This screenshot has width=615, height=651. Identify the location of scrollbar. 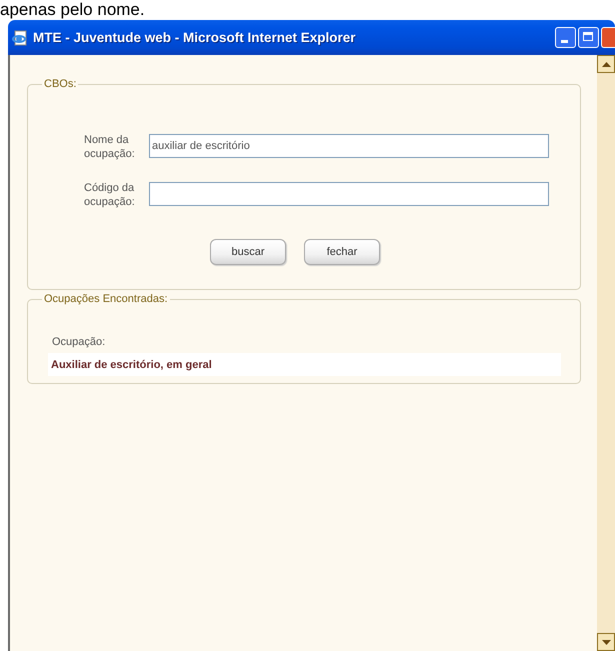
(606, 353).